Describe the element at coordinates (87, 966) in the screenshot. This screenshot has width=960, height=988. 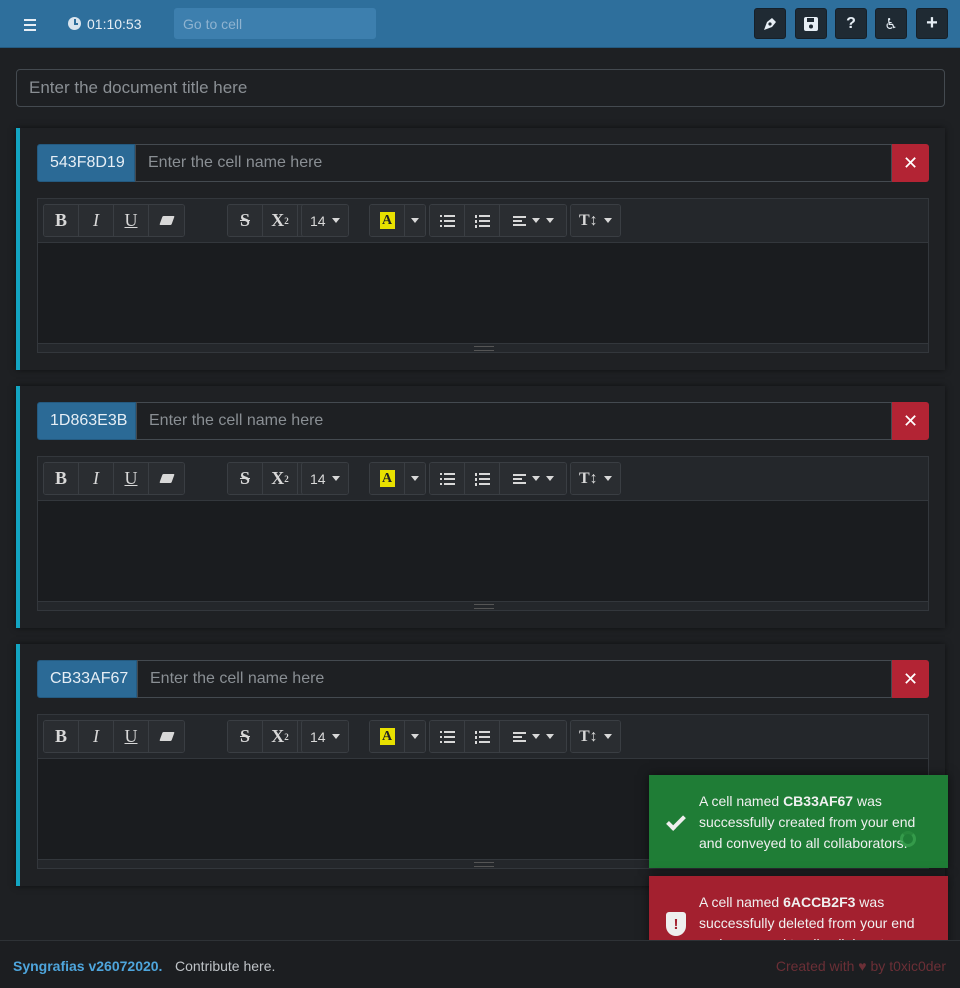
I see `brand-version-link: Syngrafias v26072020.` at that location.